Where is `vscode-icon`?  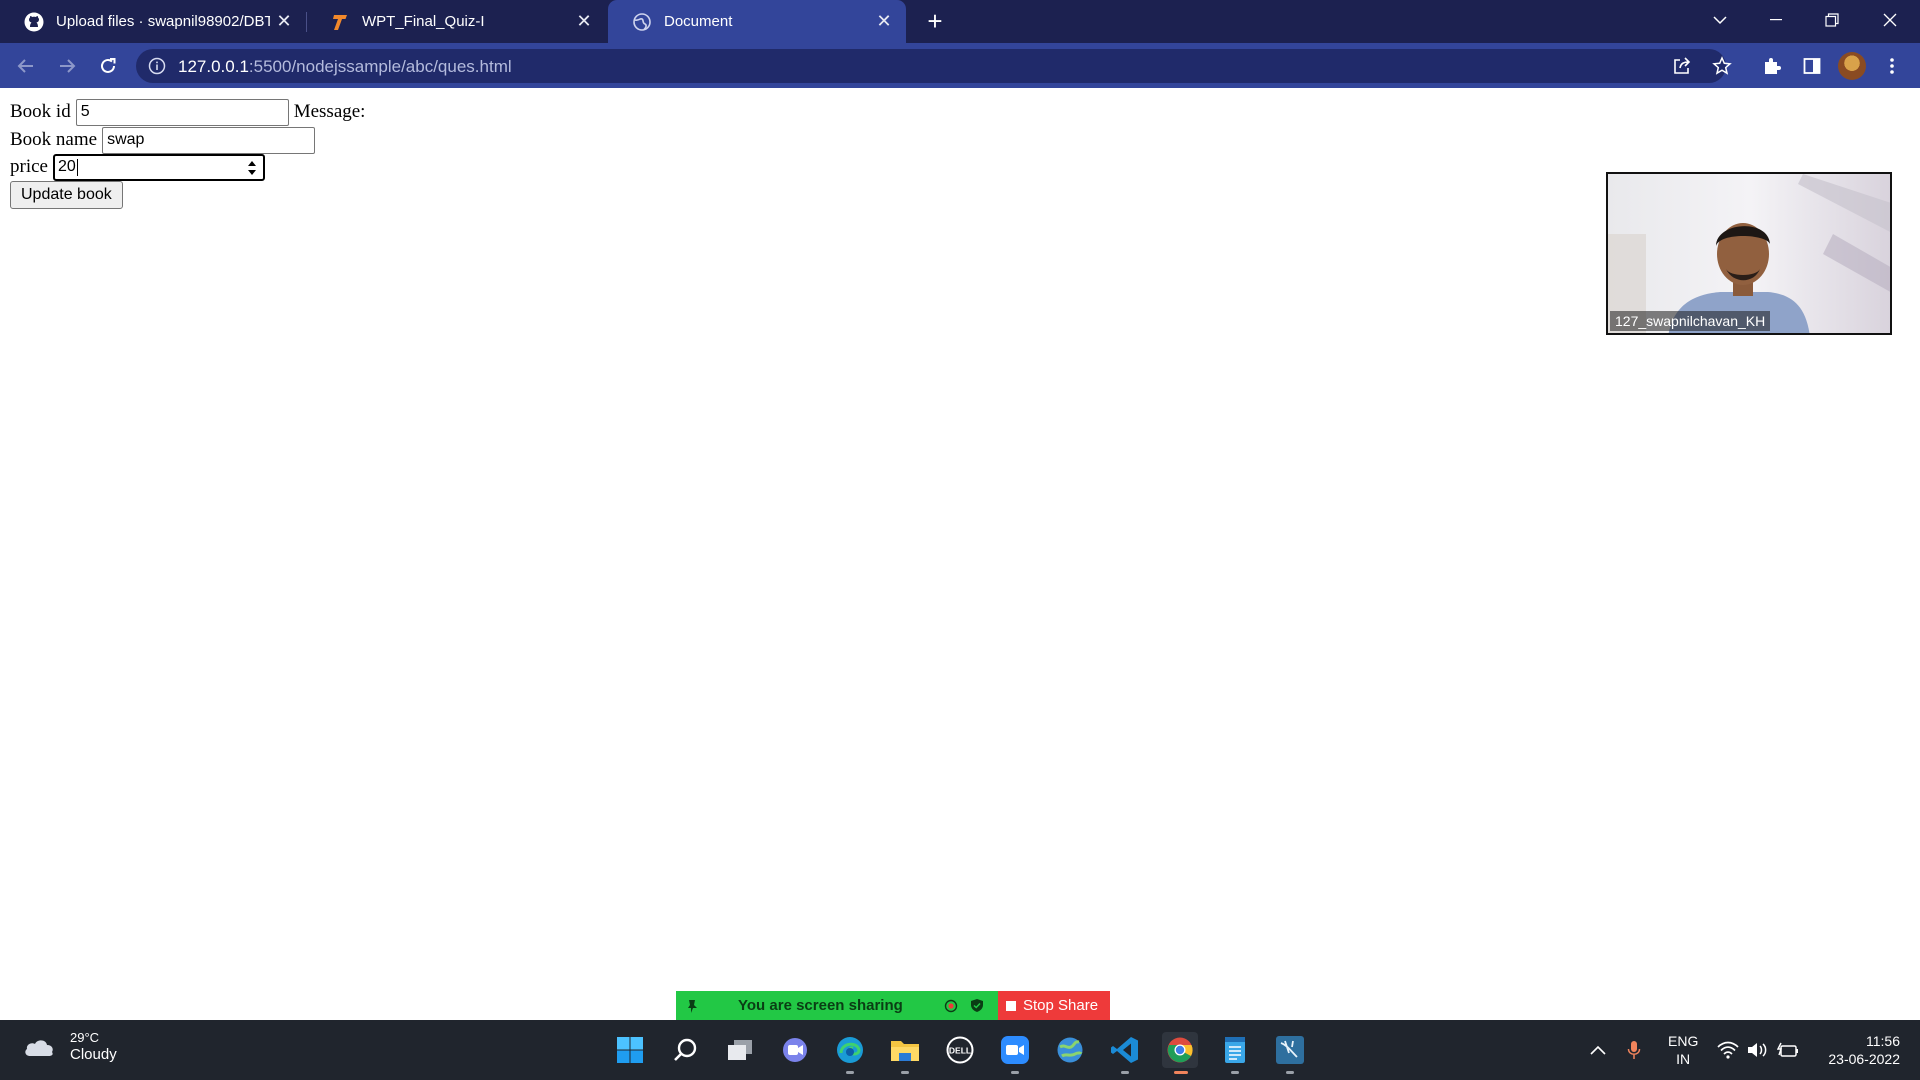 vscode-icon is located at coordinates (1124, 1050).